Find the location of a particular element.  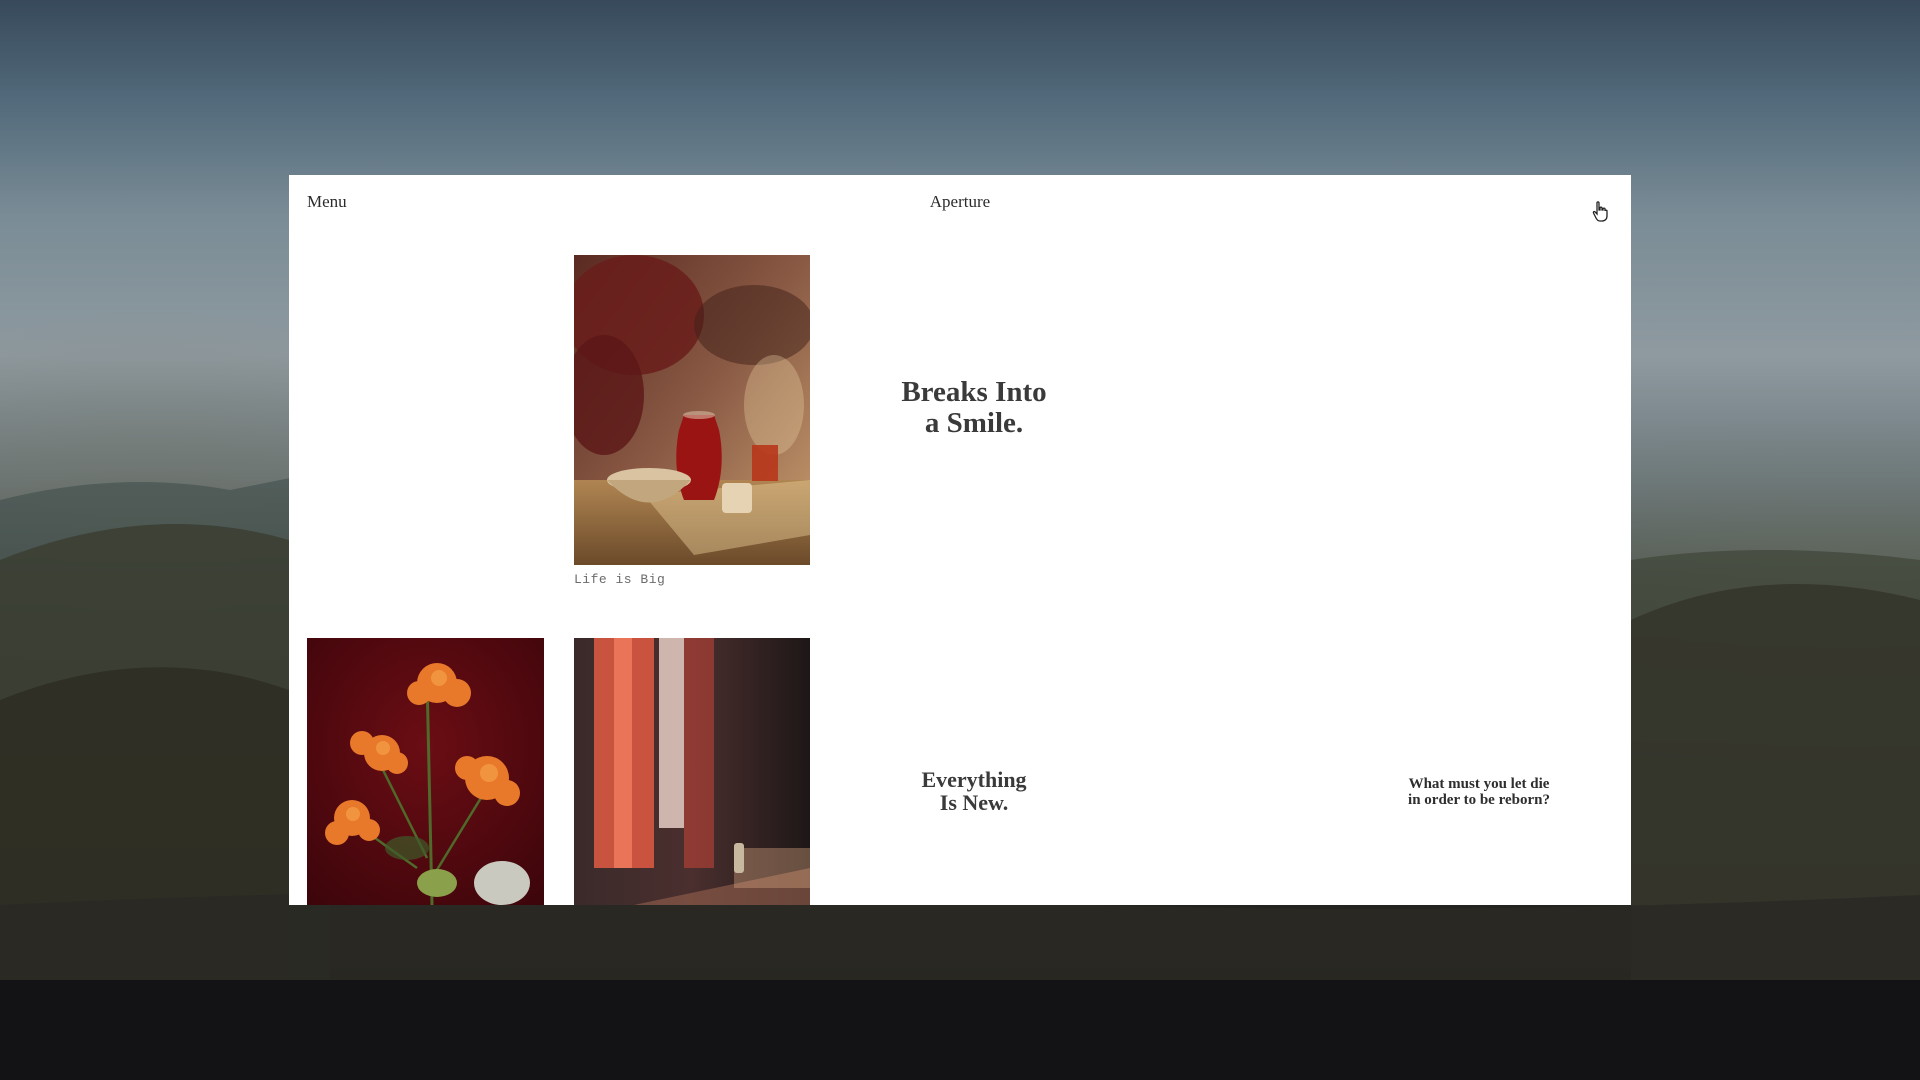

headline-everything-is-new: Everything Is New. is located at coordinates (974, 791).